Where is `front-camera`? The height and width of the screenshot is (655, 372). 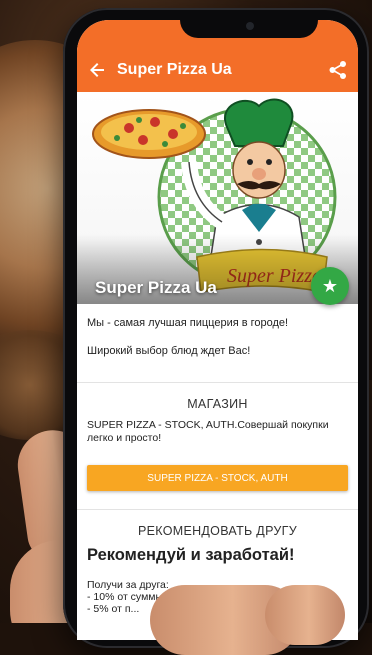 front-camera is located at coordinates (250, 26).